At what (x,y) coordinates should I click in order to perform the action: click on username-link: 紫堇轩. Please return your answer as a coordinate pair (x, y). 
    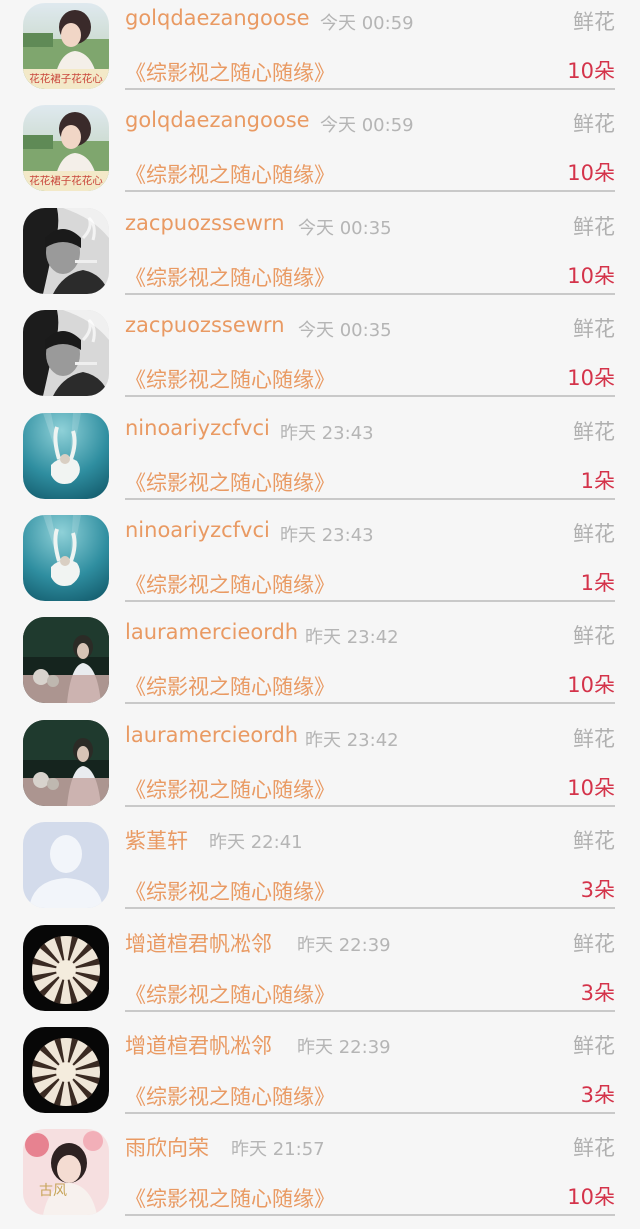
    Looking at the image, I should click on (156, 840).